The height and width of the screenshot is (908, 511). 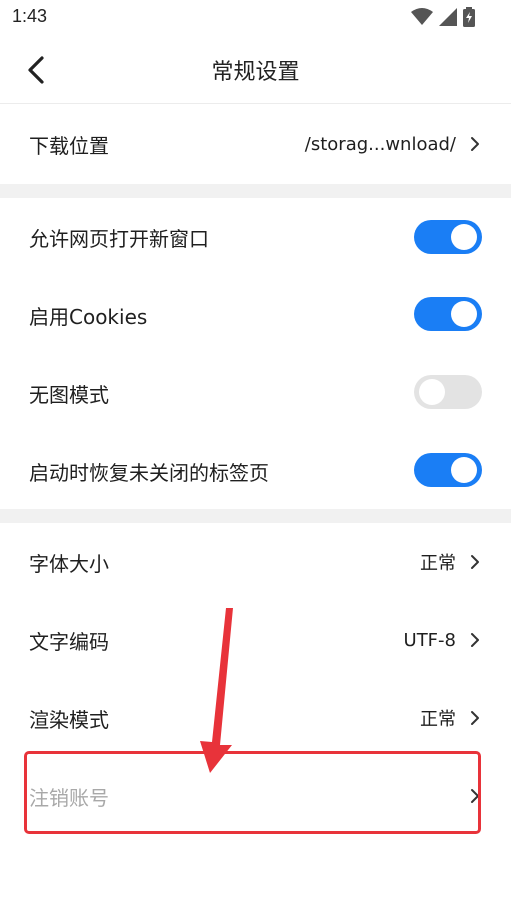 I want to click on render-mode-value: 正常, so click(x=438, y=719).